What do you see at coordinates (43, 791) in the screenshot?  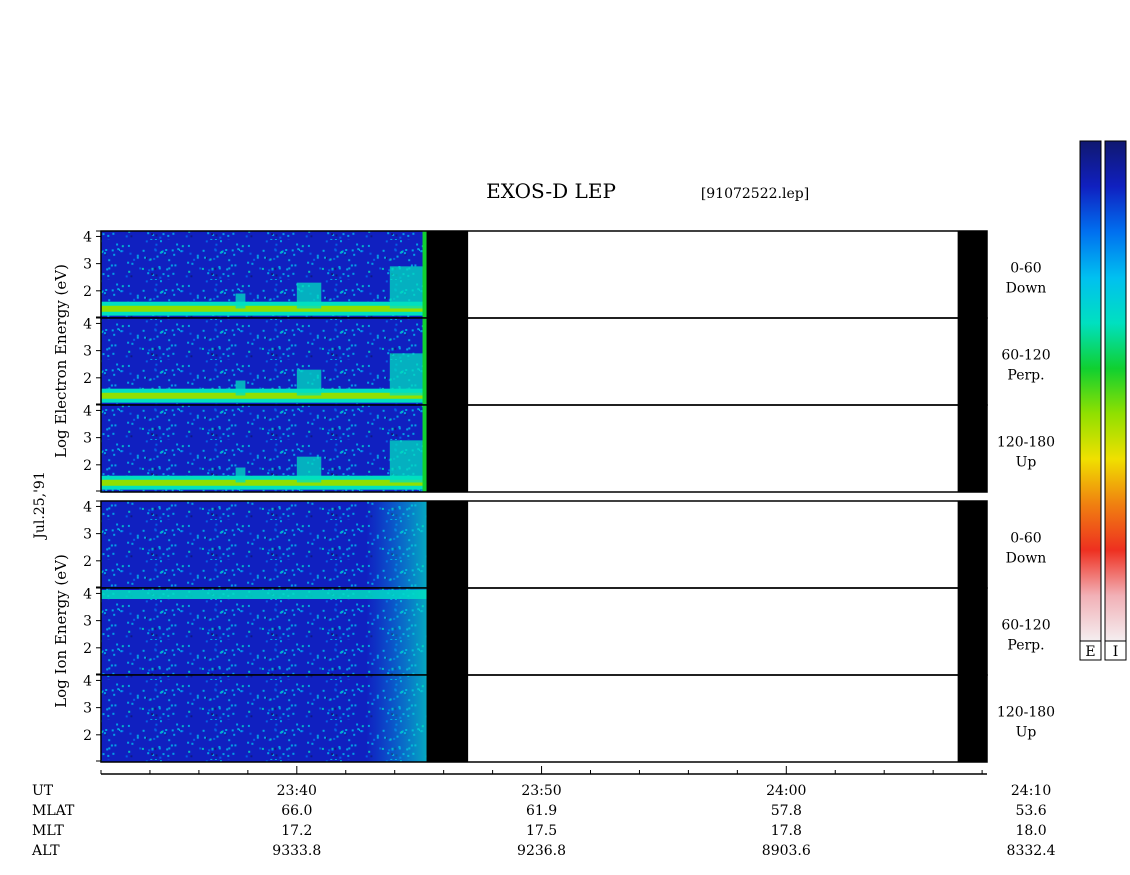 I see `axis-row-label-ut: UT` at bounding box center [43, 791].